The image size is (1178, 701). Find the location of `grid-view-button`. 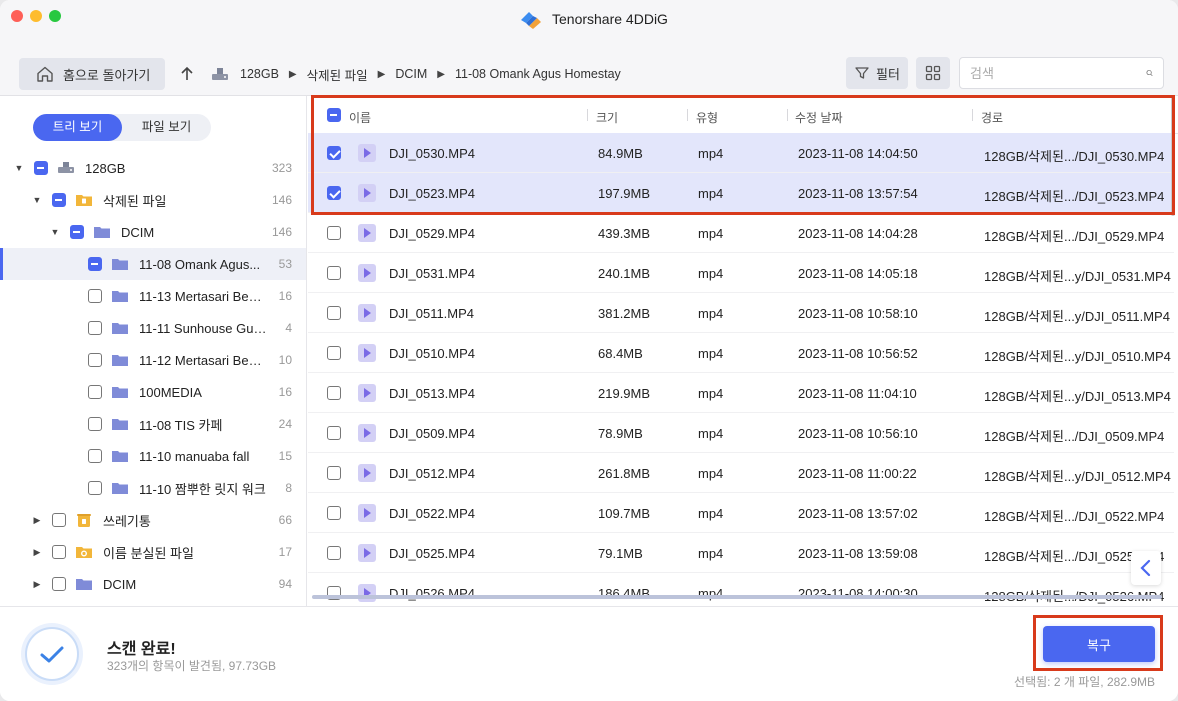

grid-view-button is located at coordinates (933, 73).